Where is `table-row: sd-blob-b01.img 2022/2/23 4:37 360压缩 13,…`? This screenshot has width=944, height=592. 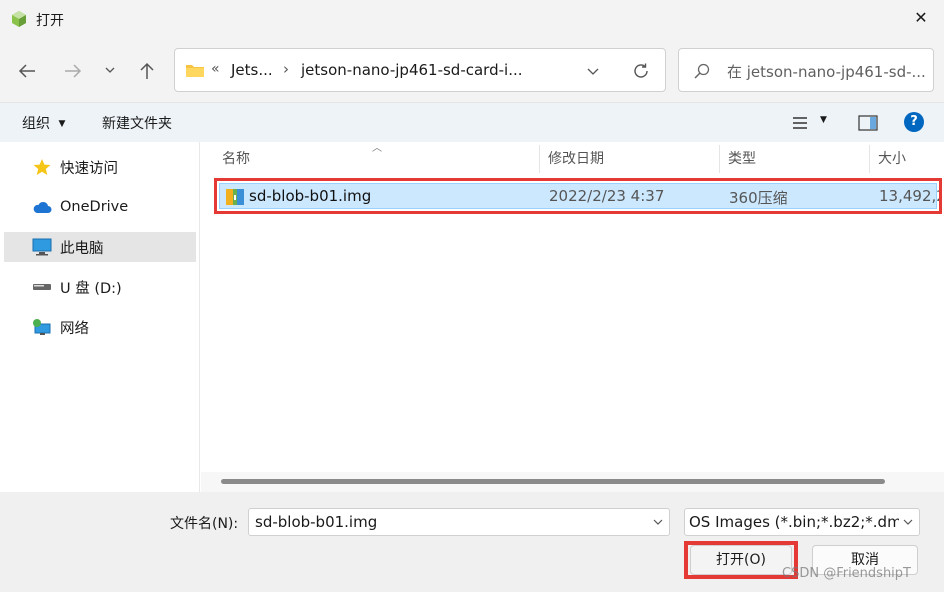
table-row: sd-blob-b01.img 2022/2/23 4:37 360压缩 13,… is located at coordinates (578, 196).